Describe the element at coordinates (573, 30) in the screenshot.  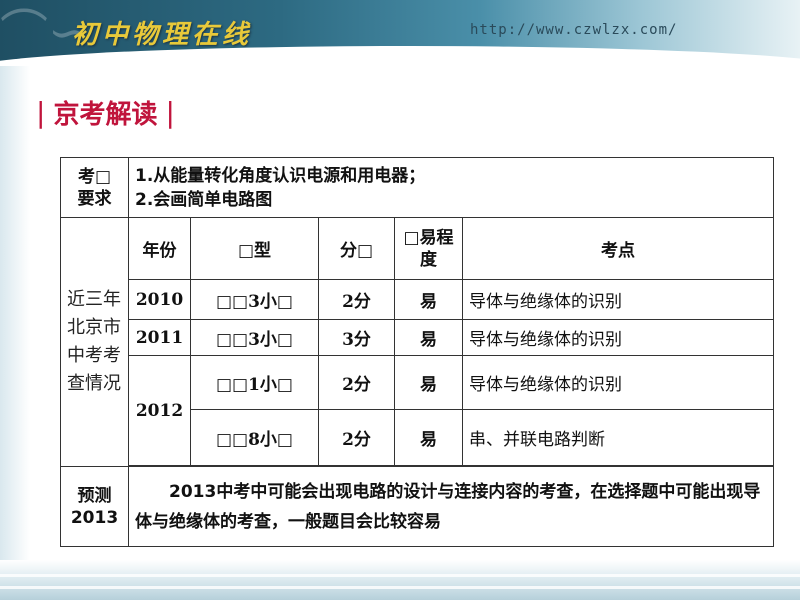
I see `site-url: http://www.czwlzx.com/` at that location.